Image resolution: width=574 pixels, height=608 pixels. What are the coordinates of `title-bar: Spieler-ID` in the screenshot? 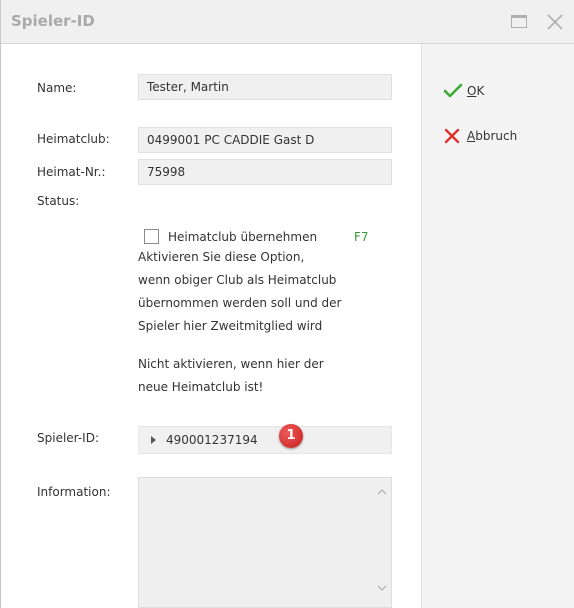 It's located at (287, 22).